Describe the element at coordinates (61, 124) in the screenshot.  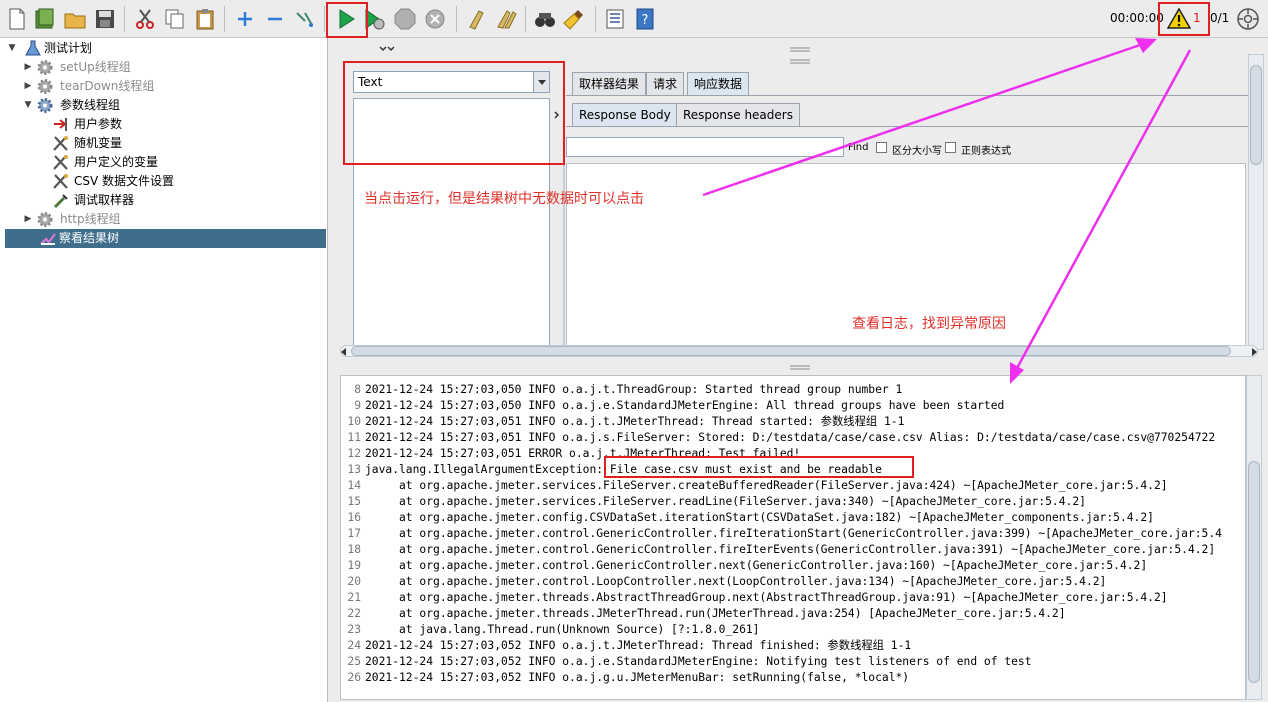
I see `preprocessor-icon` at that location.